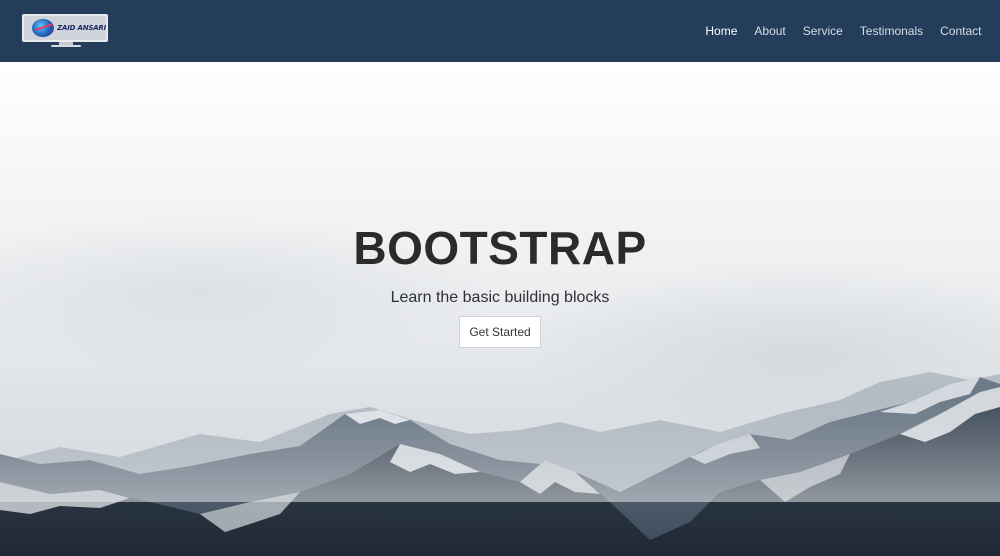 The image size is (1000, 556). What do you see at coordinates (81, 28) in the screenshot?
I see `brand-logo-text: ZAID ANSARI` at bounding box center [81, 28].